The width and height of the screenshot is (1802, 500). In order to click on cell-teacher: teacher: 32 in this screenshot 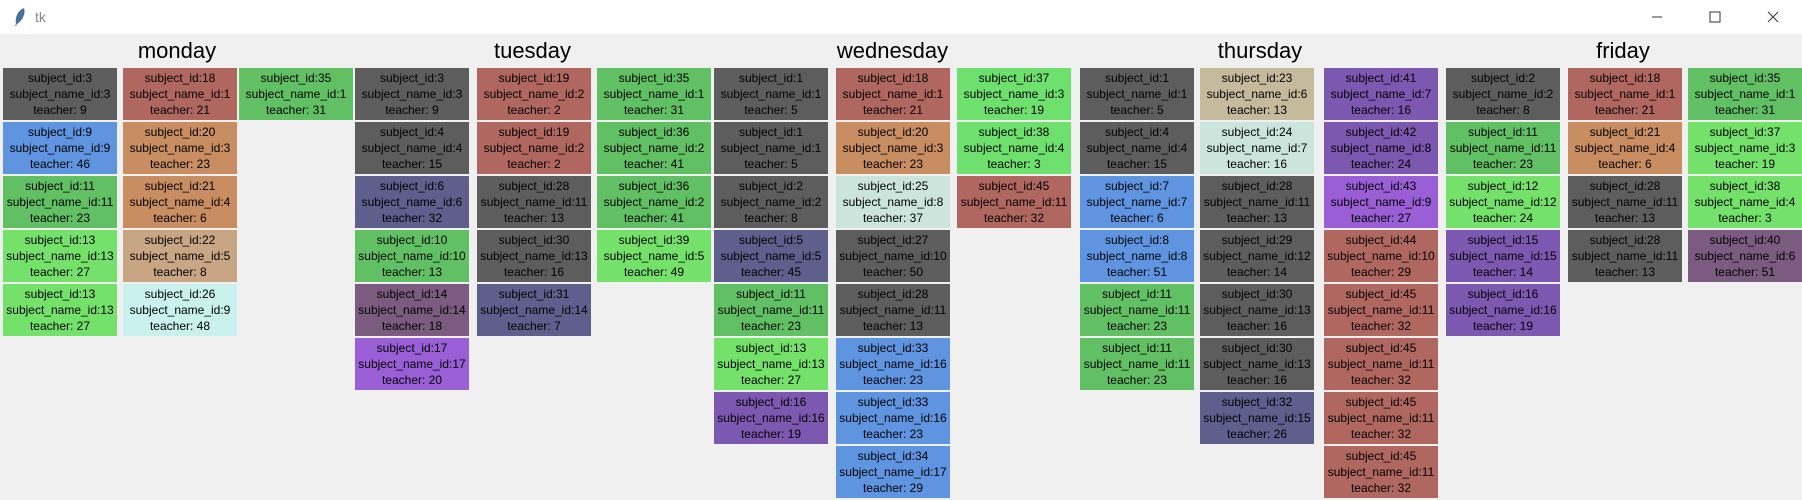, I will do `click(1381, 488)`.